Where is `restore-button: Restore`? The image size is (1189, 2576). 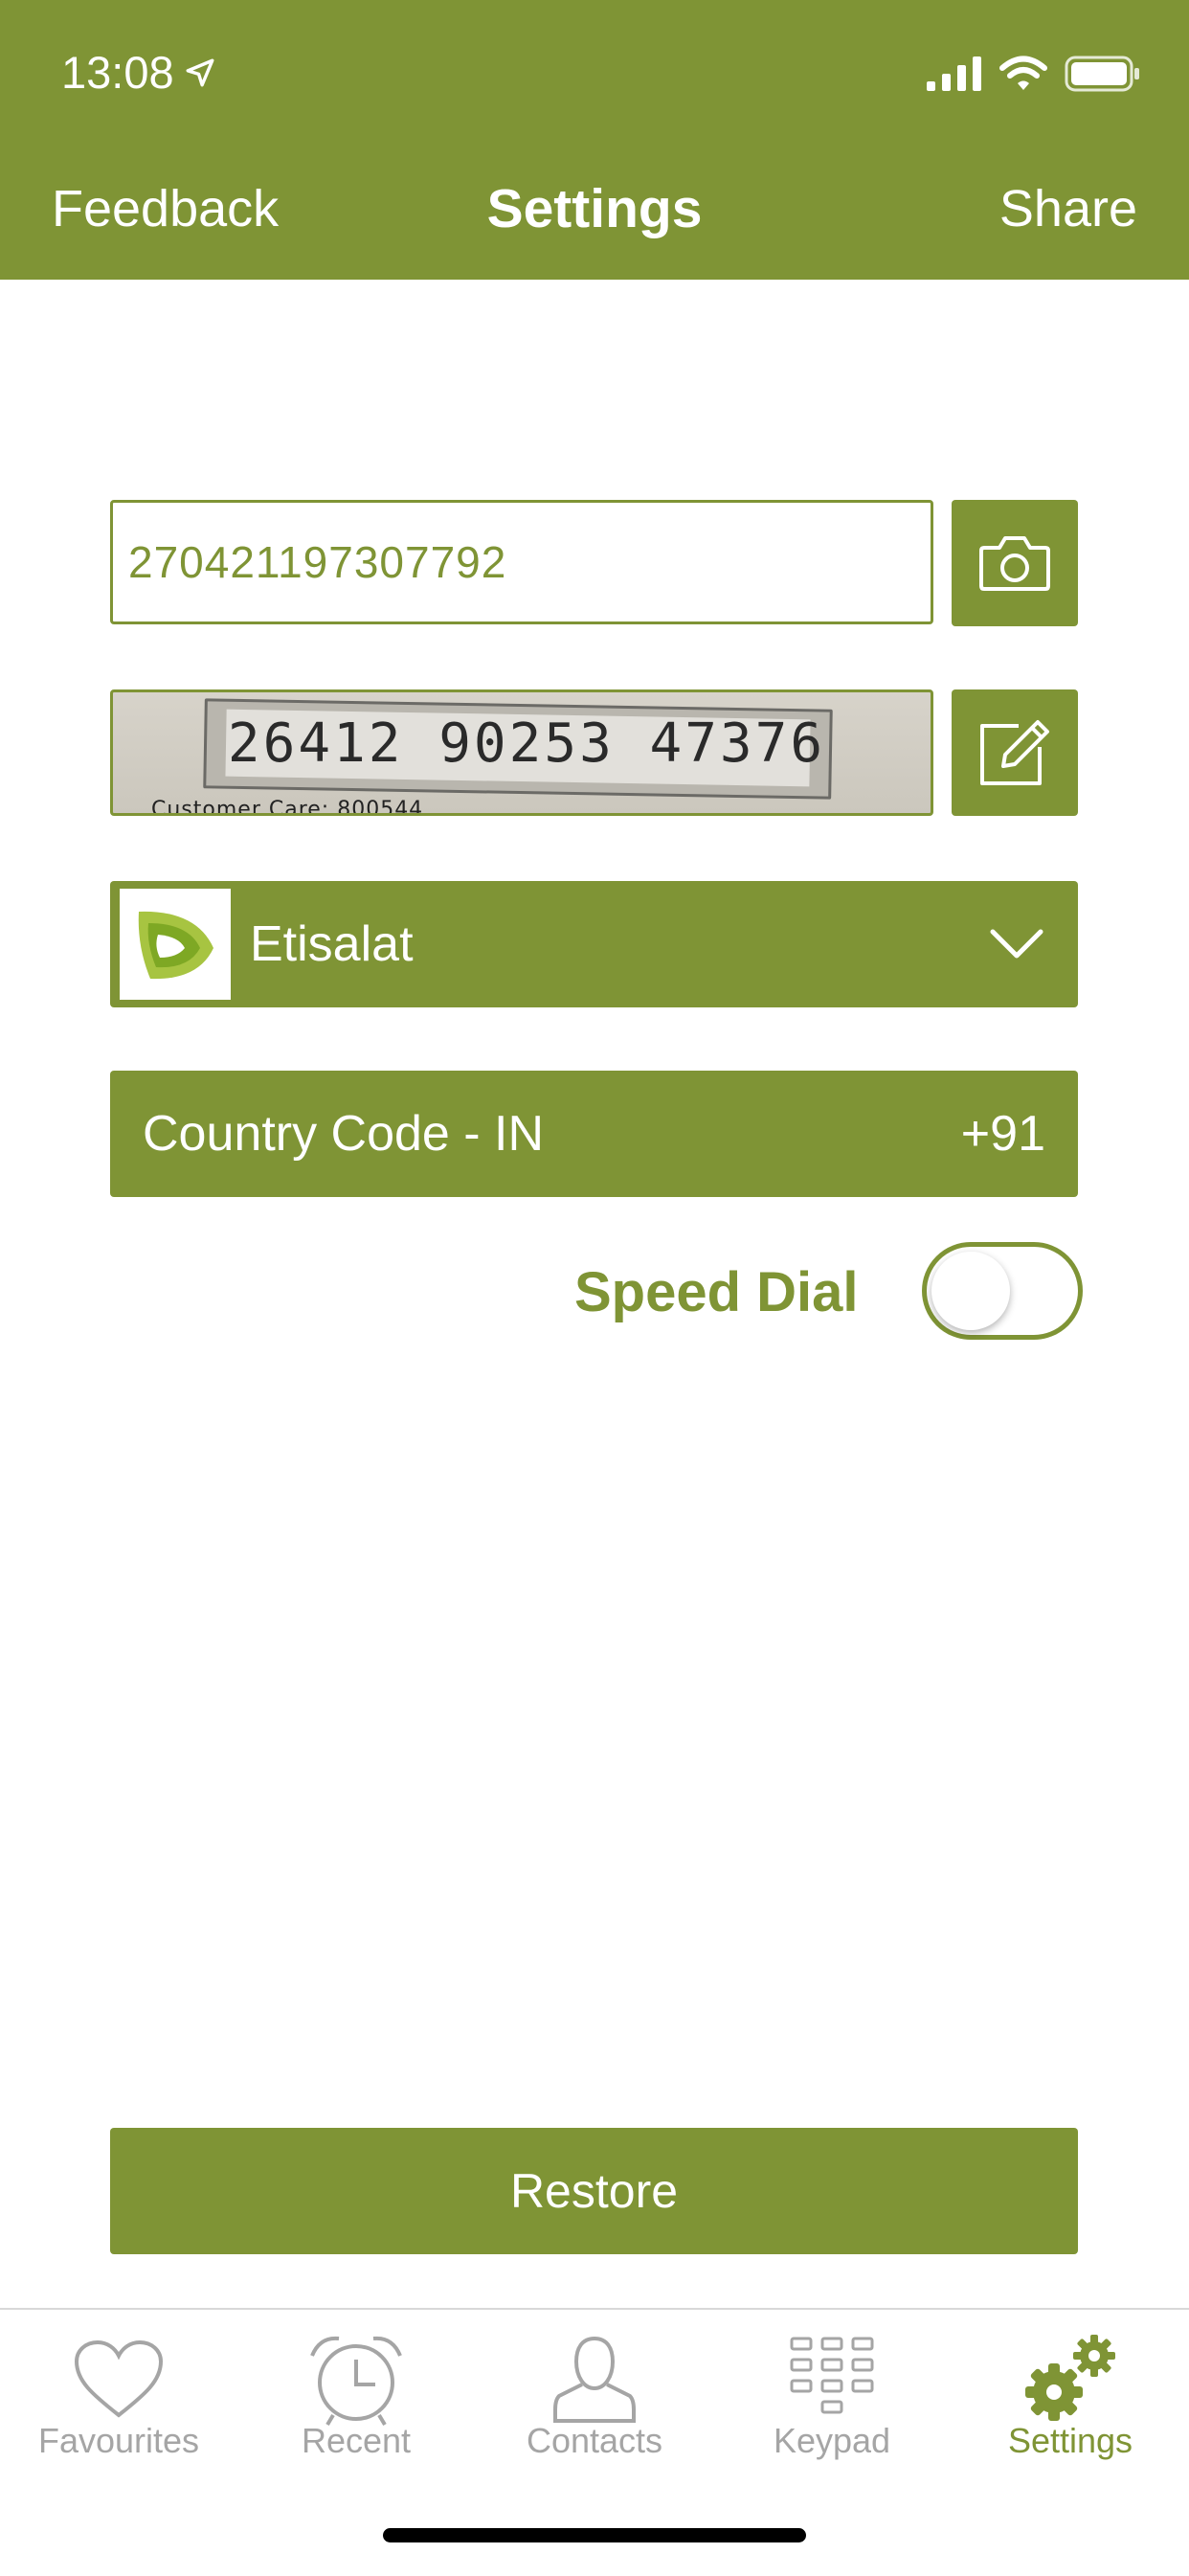
restore-button: Restore is located at coordinates (594, 2191).